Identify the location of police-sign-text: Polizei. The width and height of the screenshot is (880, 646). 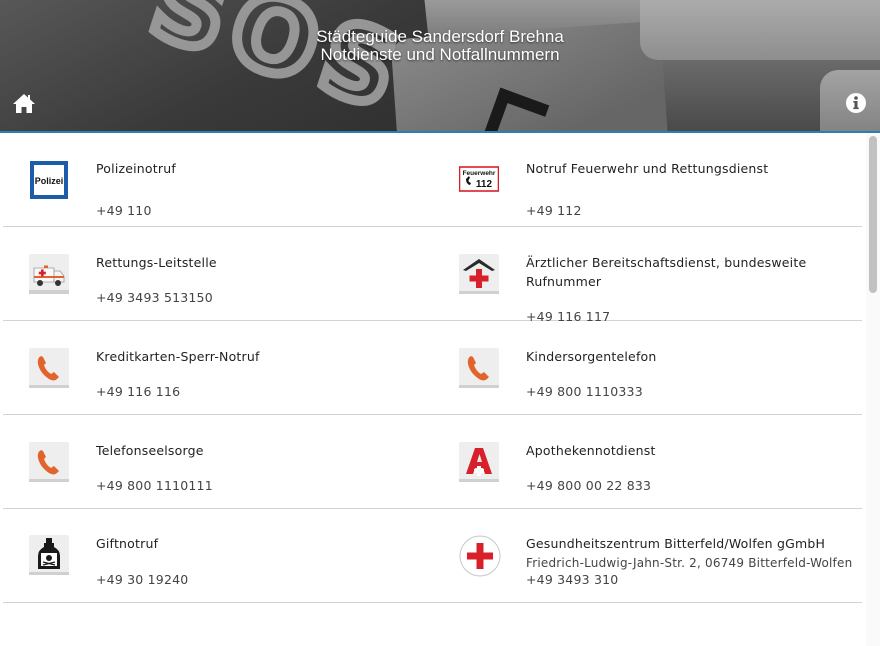
(49, 181).